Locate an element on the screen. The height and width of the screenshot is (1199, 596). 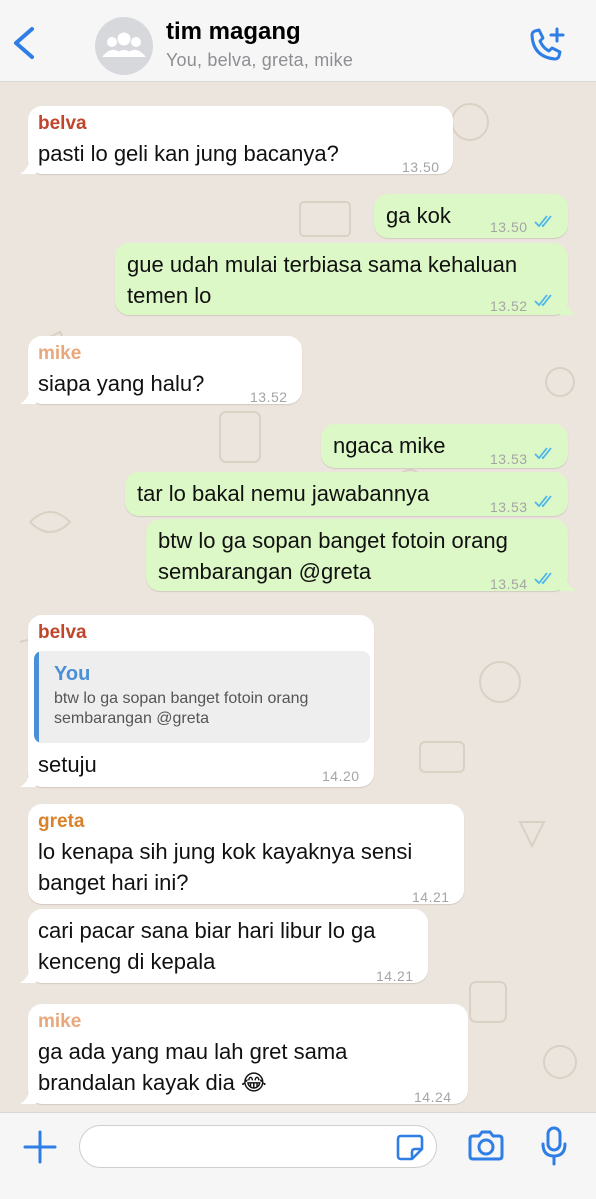
message-input is located at coordinates (258, 1146).